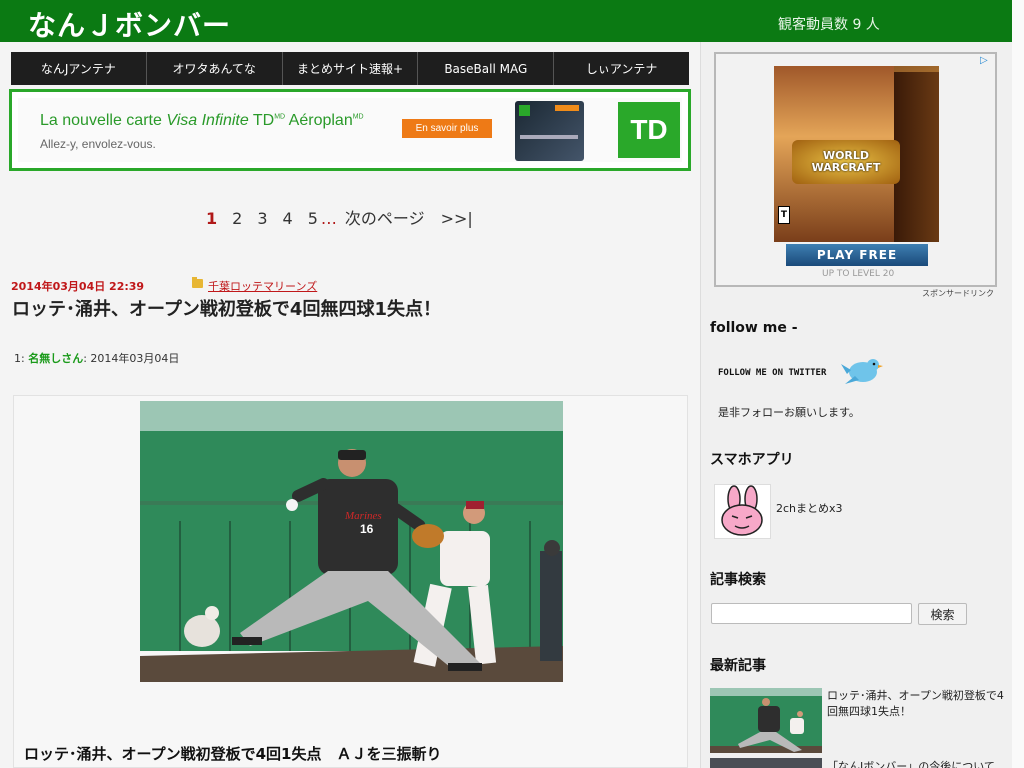  Describe the element at coordinates (1018, 384) in the screenshot. I see `page-edge` at that location.